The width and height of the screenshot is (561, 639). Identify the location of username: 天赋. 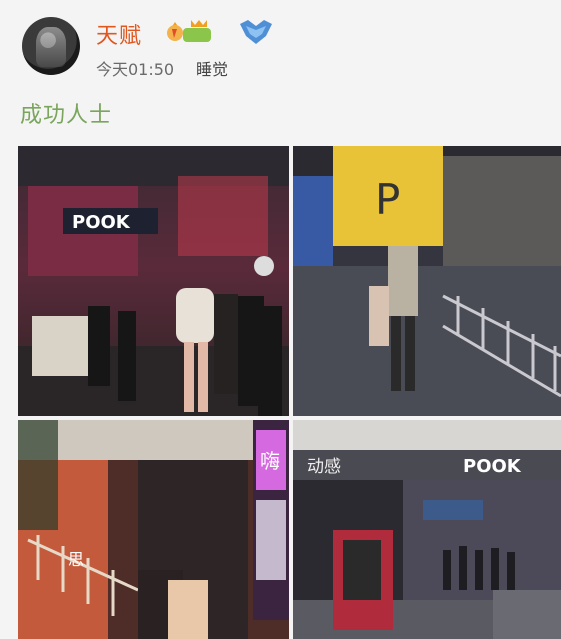
(119, 34).